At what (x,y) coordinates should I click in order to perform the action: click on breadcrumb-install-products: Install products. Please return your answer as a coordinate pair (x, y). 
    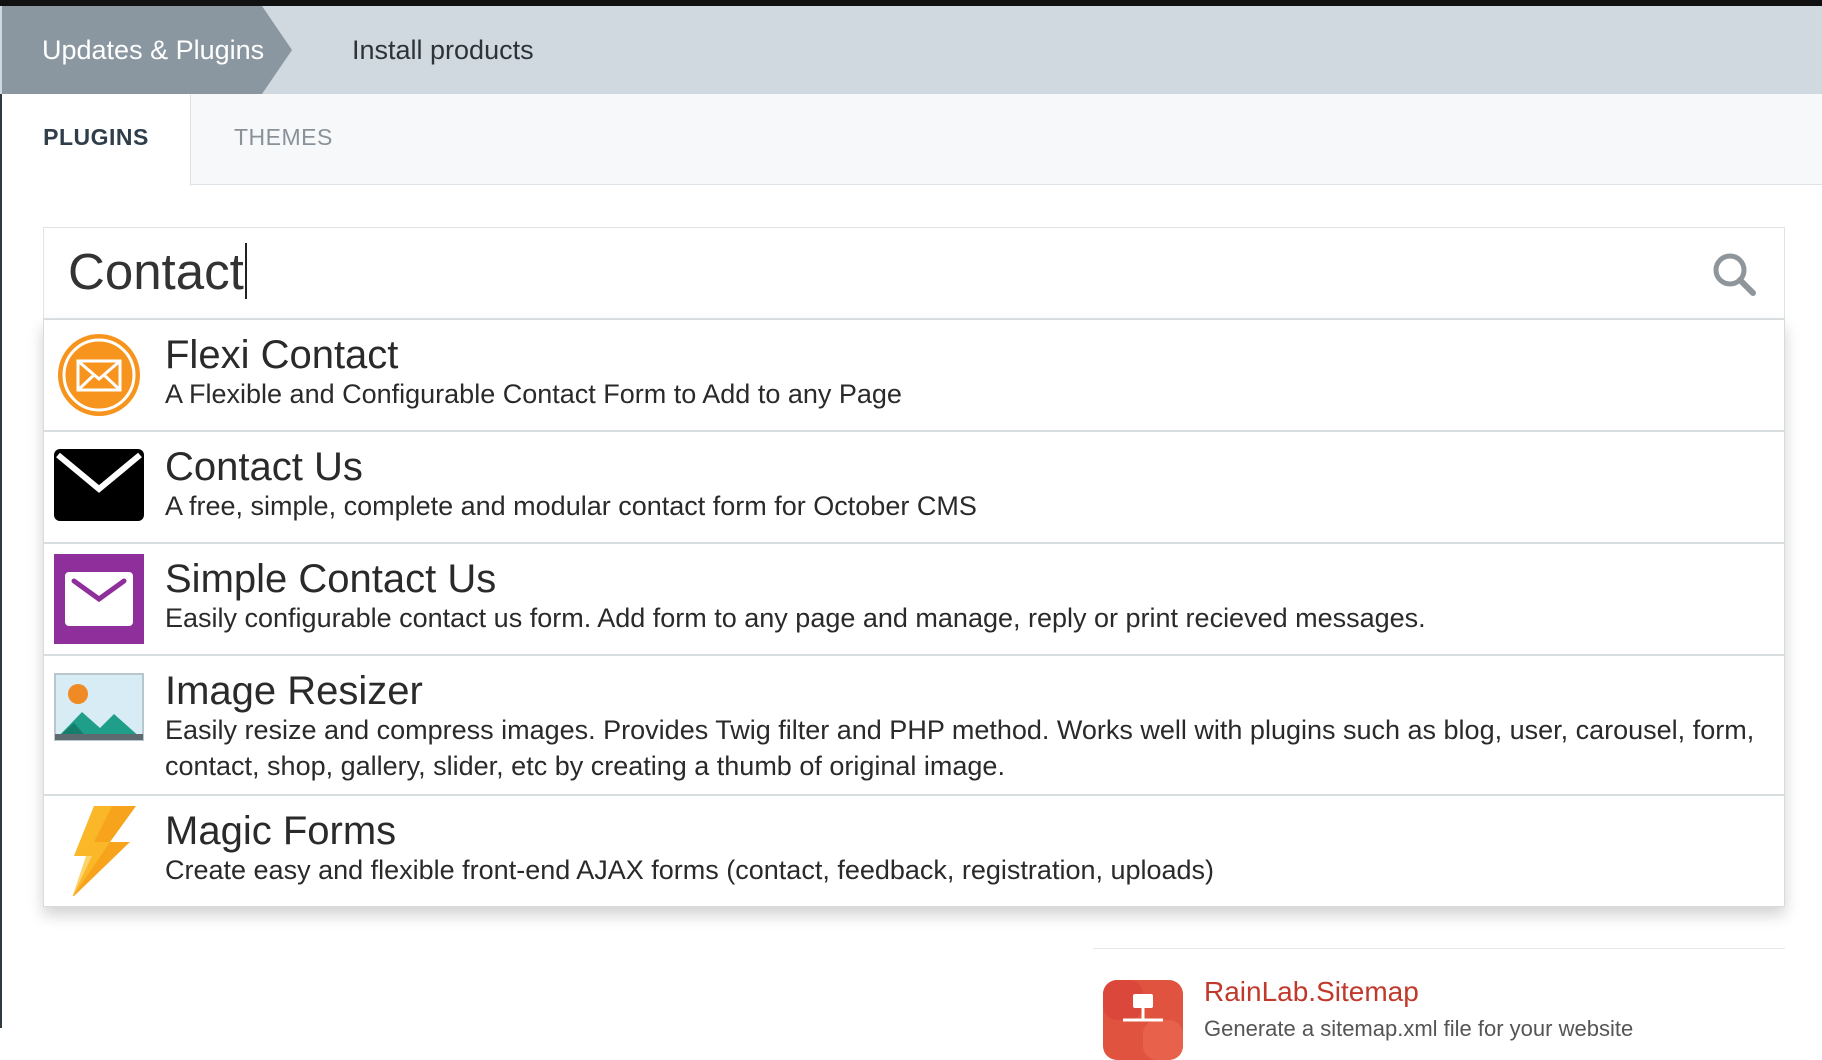
    Looking at the image, I should click on (443, 50).